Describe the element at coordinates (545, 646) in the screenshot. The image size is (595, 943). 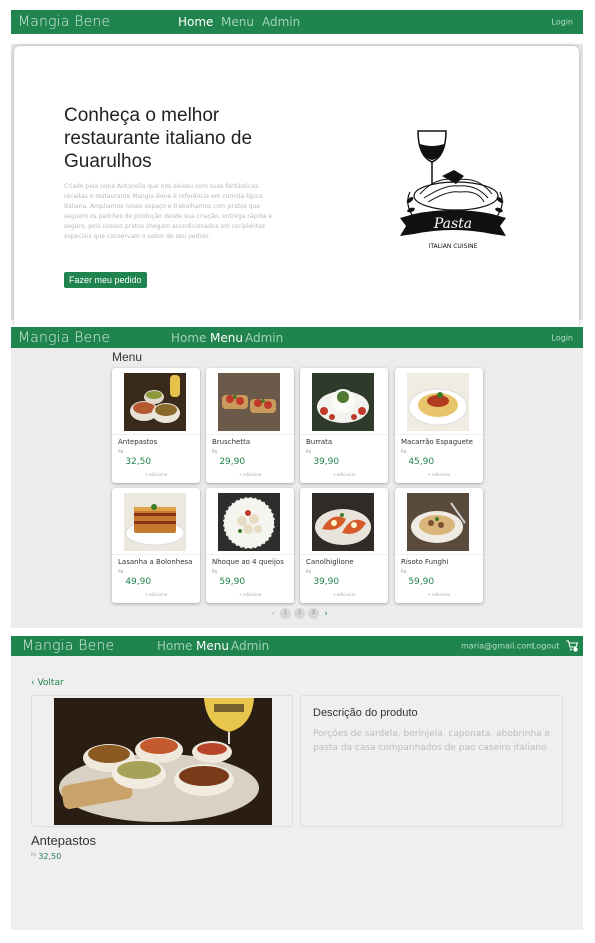
I see `logout-link: Logout` at that location.